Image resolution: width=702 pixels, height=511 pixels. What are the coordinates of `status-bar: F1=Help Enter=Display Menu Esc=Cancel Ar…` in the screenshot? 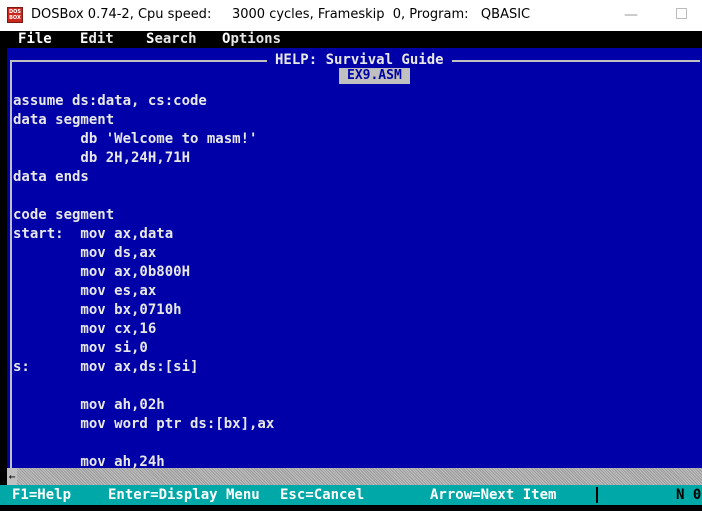 It's located at (351, 495).